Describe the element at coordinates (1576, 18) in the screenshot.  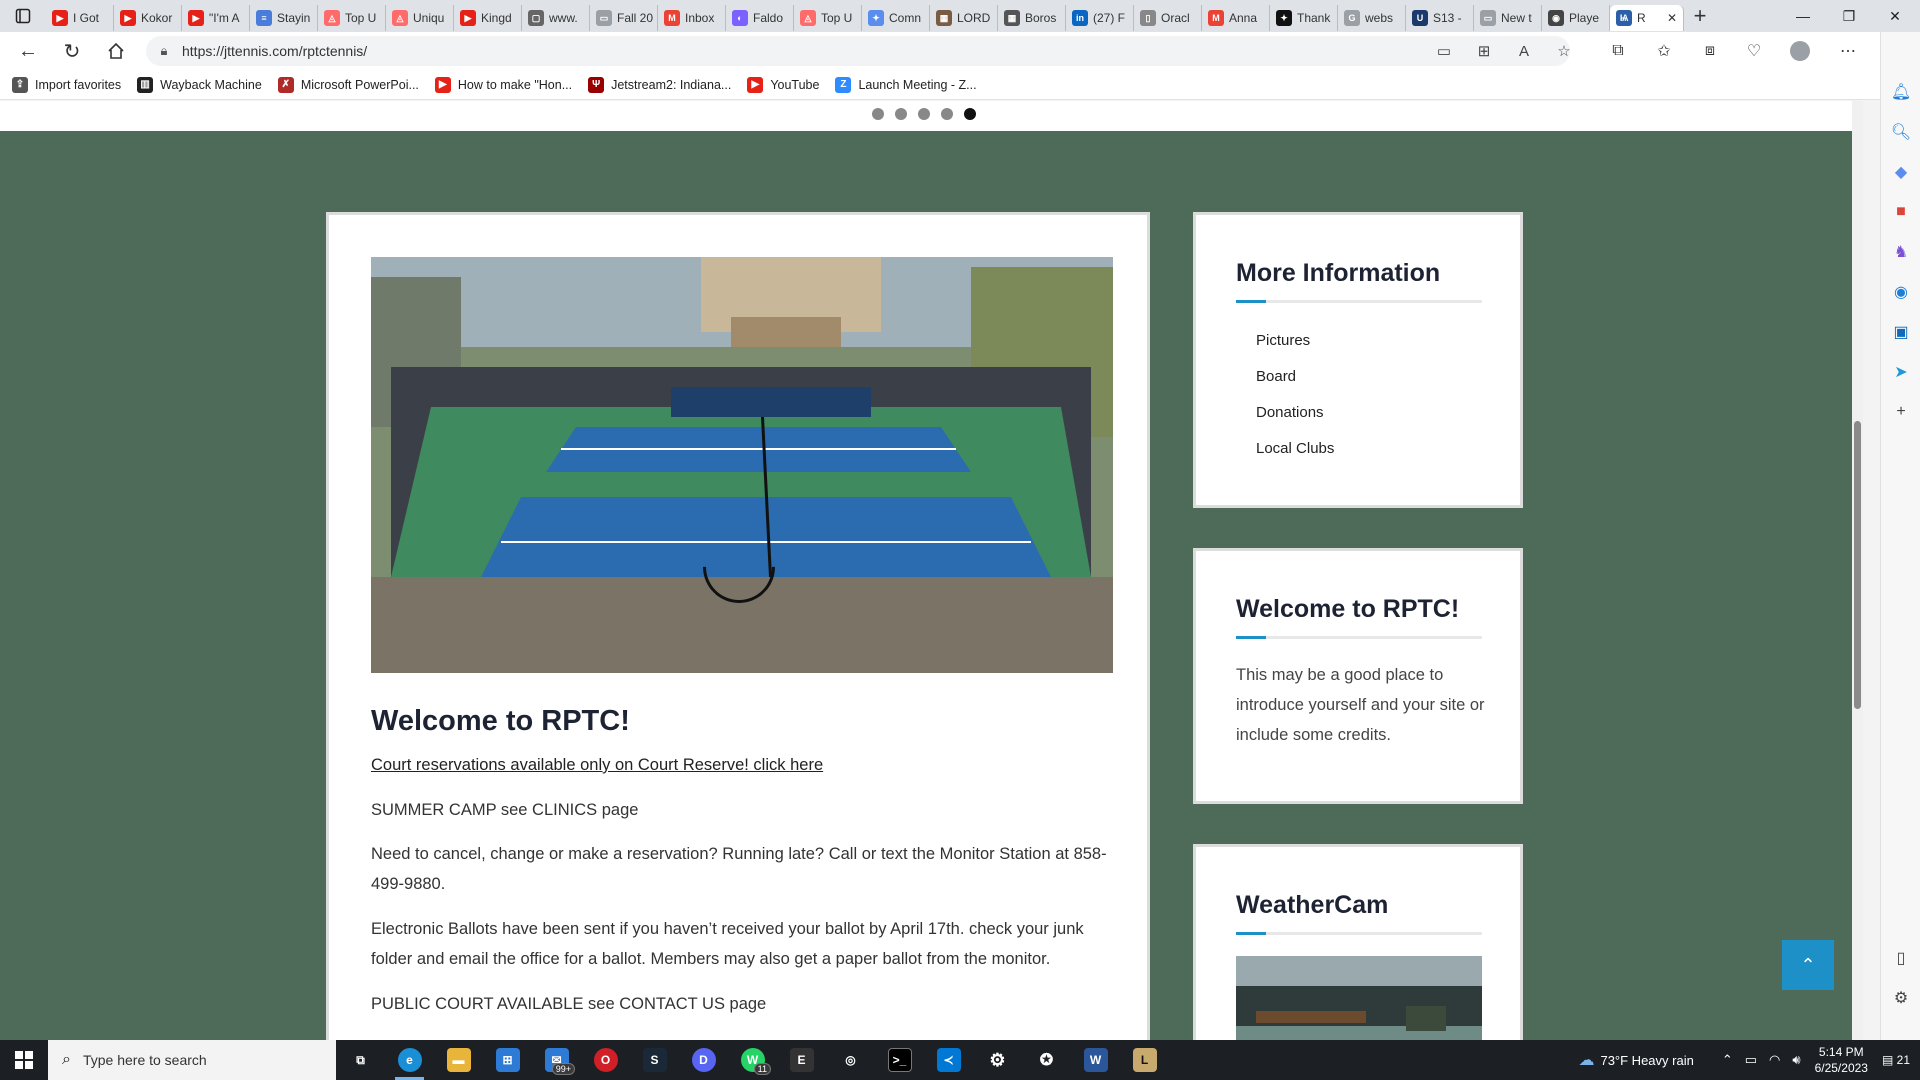
I see `browser-tab: ◉ Playe` at that location.